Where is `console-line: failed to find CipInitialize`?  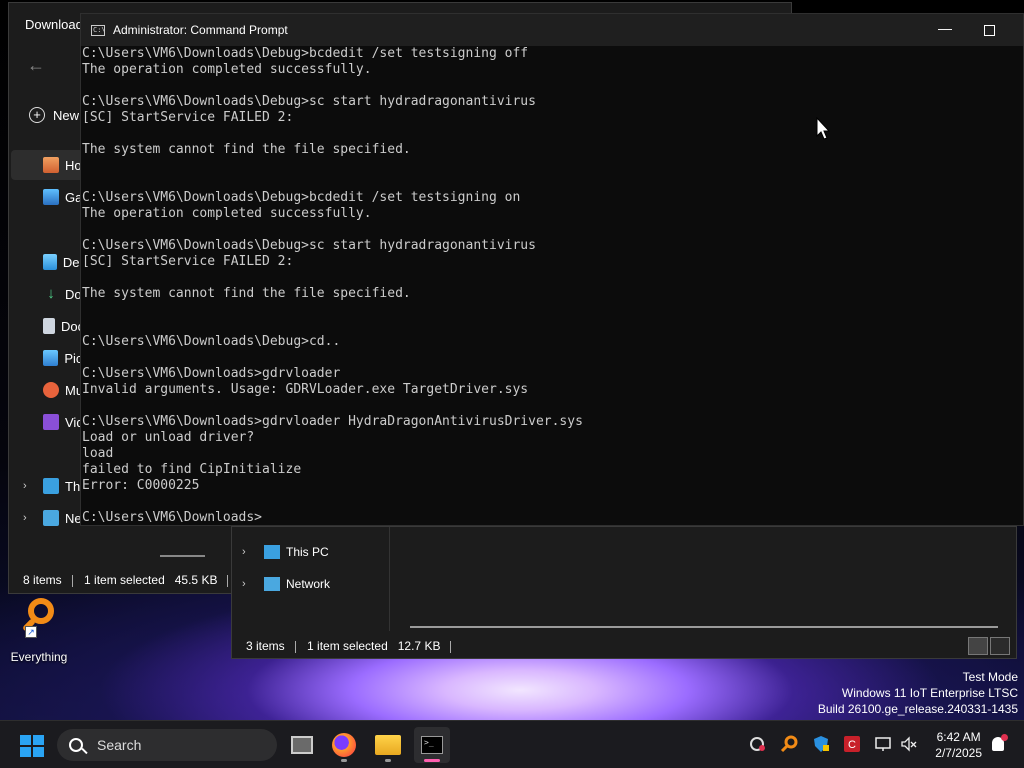 console-line: failed to find CipInitialize is located at coordinates (192, 469).